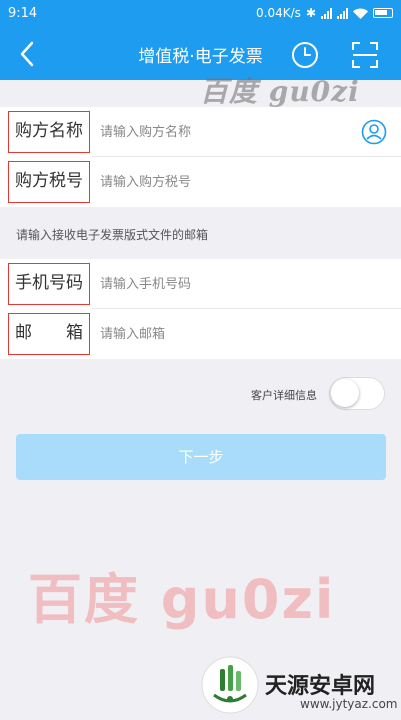  Describe the element at coordinates (49, 284) in the screenshot. I see `phone-label: 手机号码` at that location.